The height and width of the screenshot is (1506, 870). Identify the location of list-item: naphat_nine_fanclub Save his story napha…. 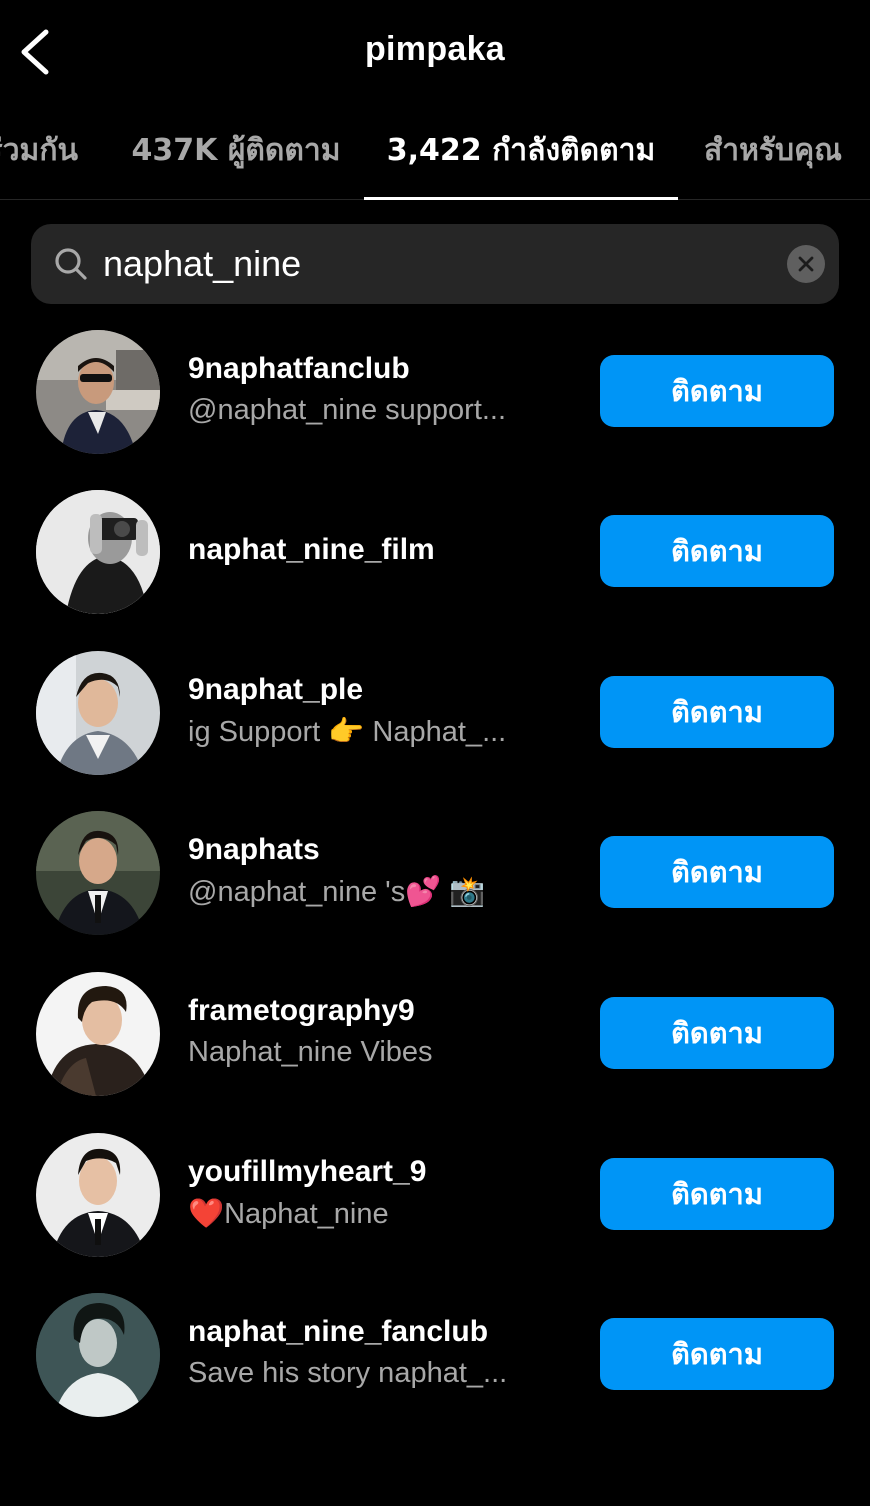
(435, 1356).